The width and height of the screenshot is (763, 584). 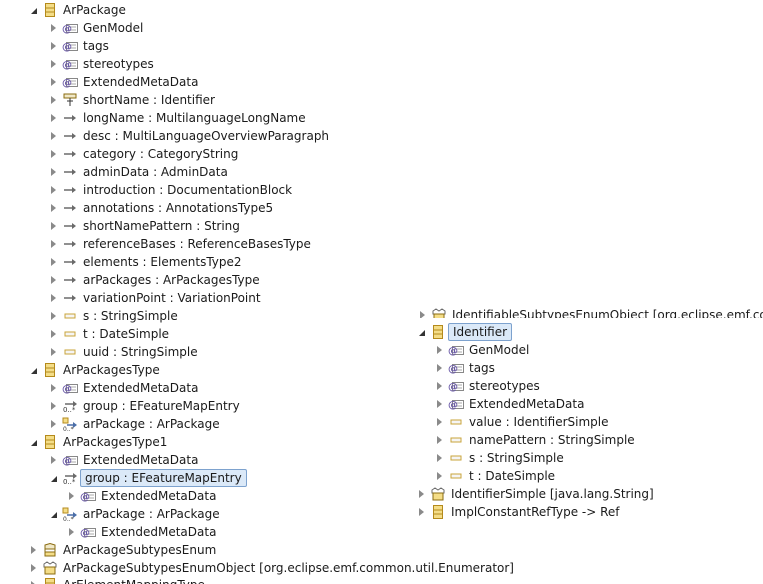 What do you see at coordinates (77, 10) in the screenshot?
I see `tree-node-arpackage: ArPackage` at bounding box center [77, 10].